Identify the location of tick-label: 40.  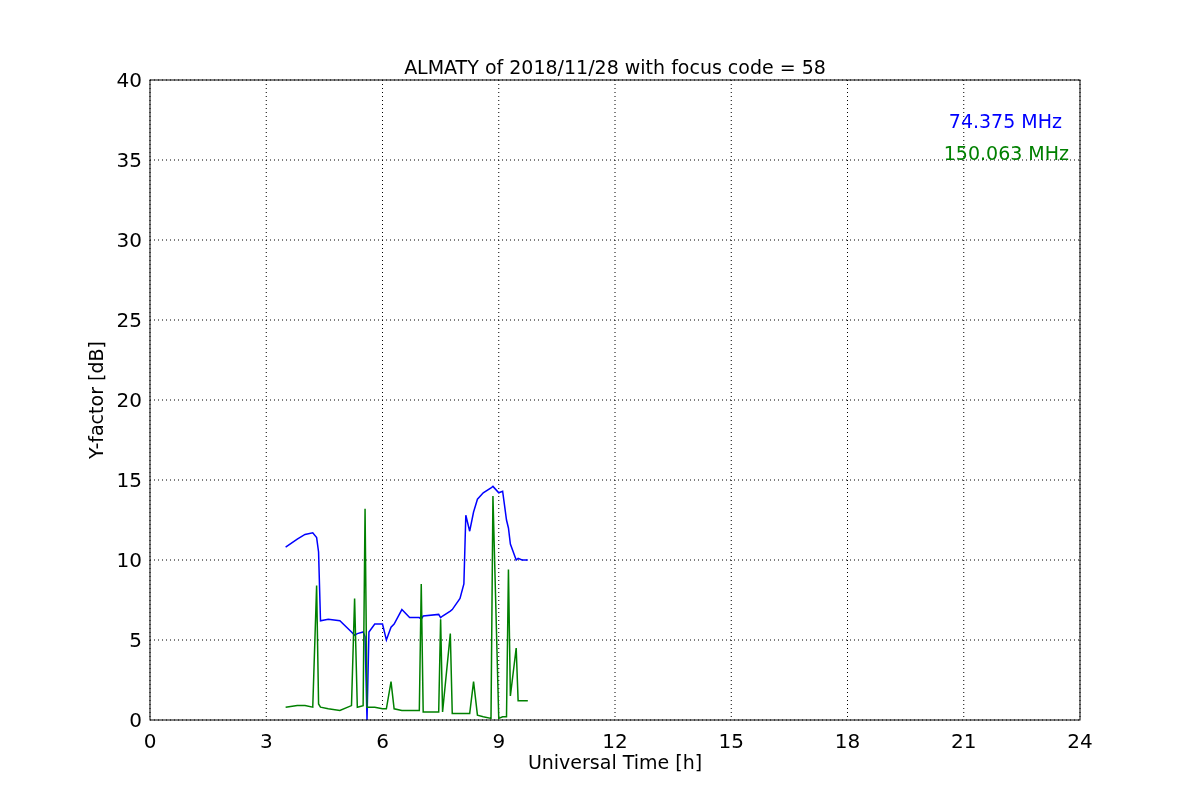
(129, 80).